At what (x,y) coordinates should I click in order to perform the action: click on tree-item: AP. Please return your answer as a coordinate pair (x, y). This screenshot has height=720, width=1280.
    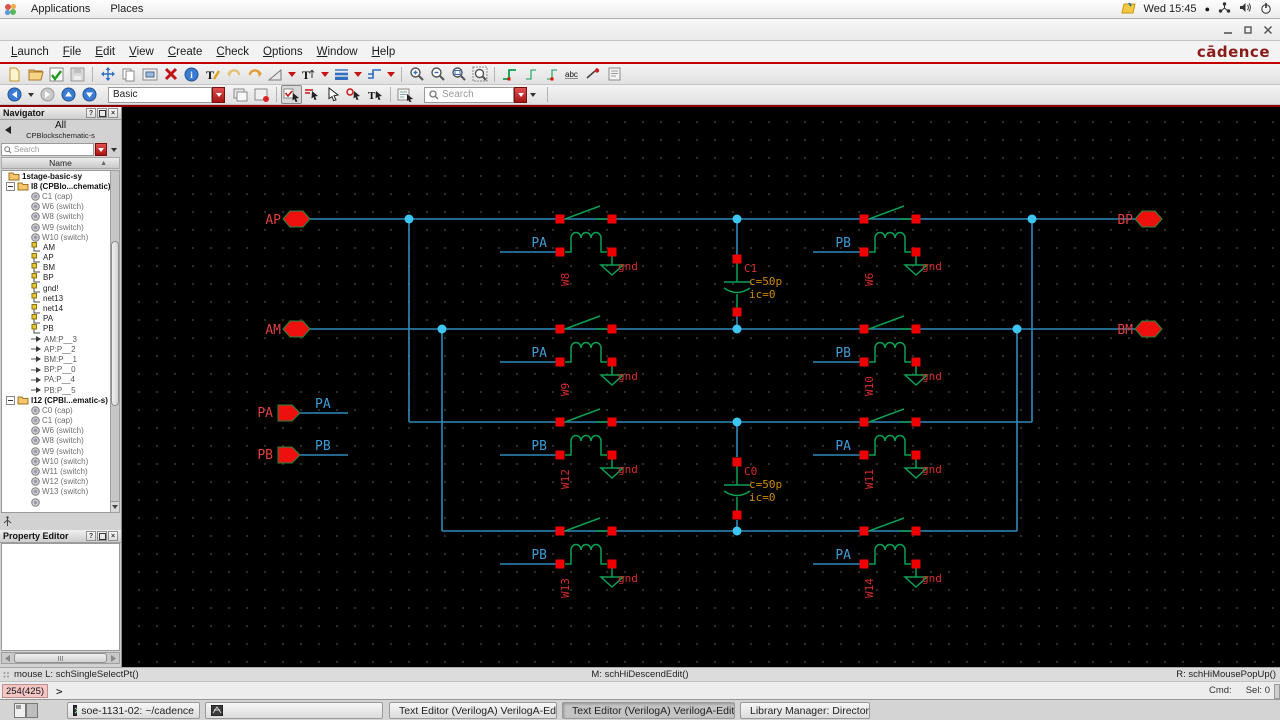
    Looking at the image, I should click on (56, 257).